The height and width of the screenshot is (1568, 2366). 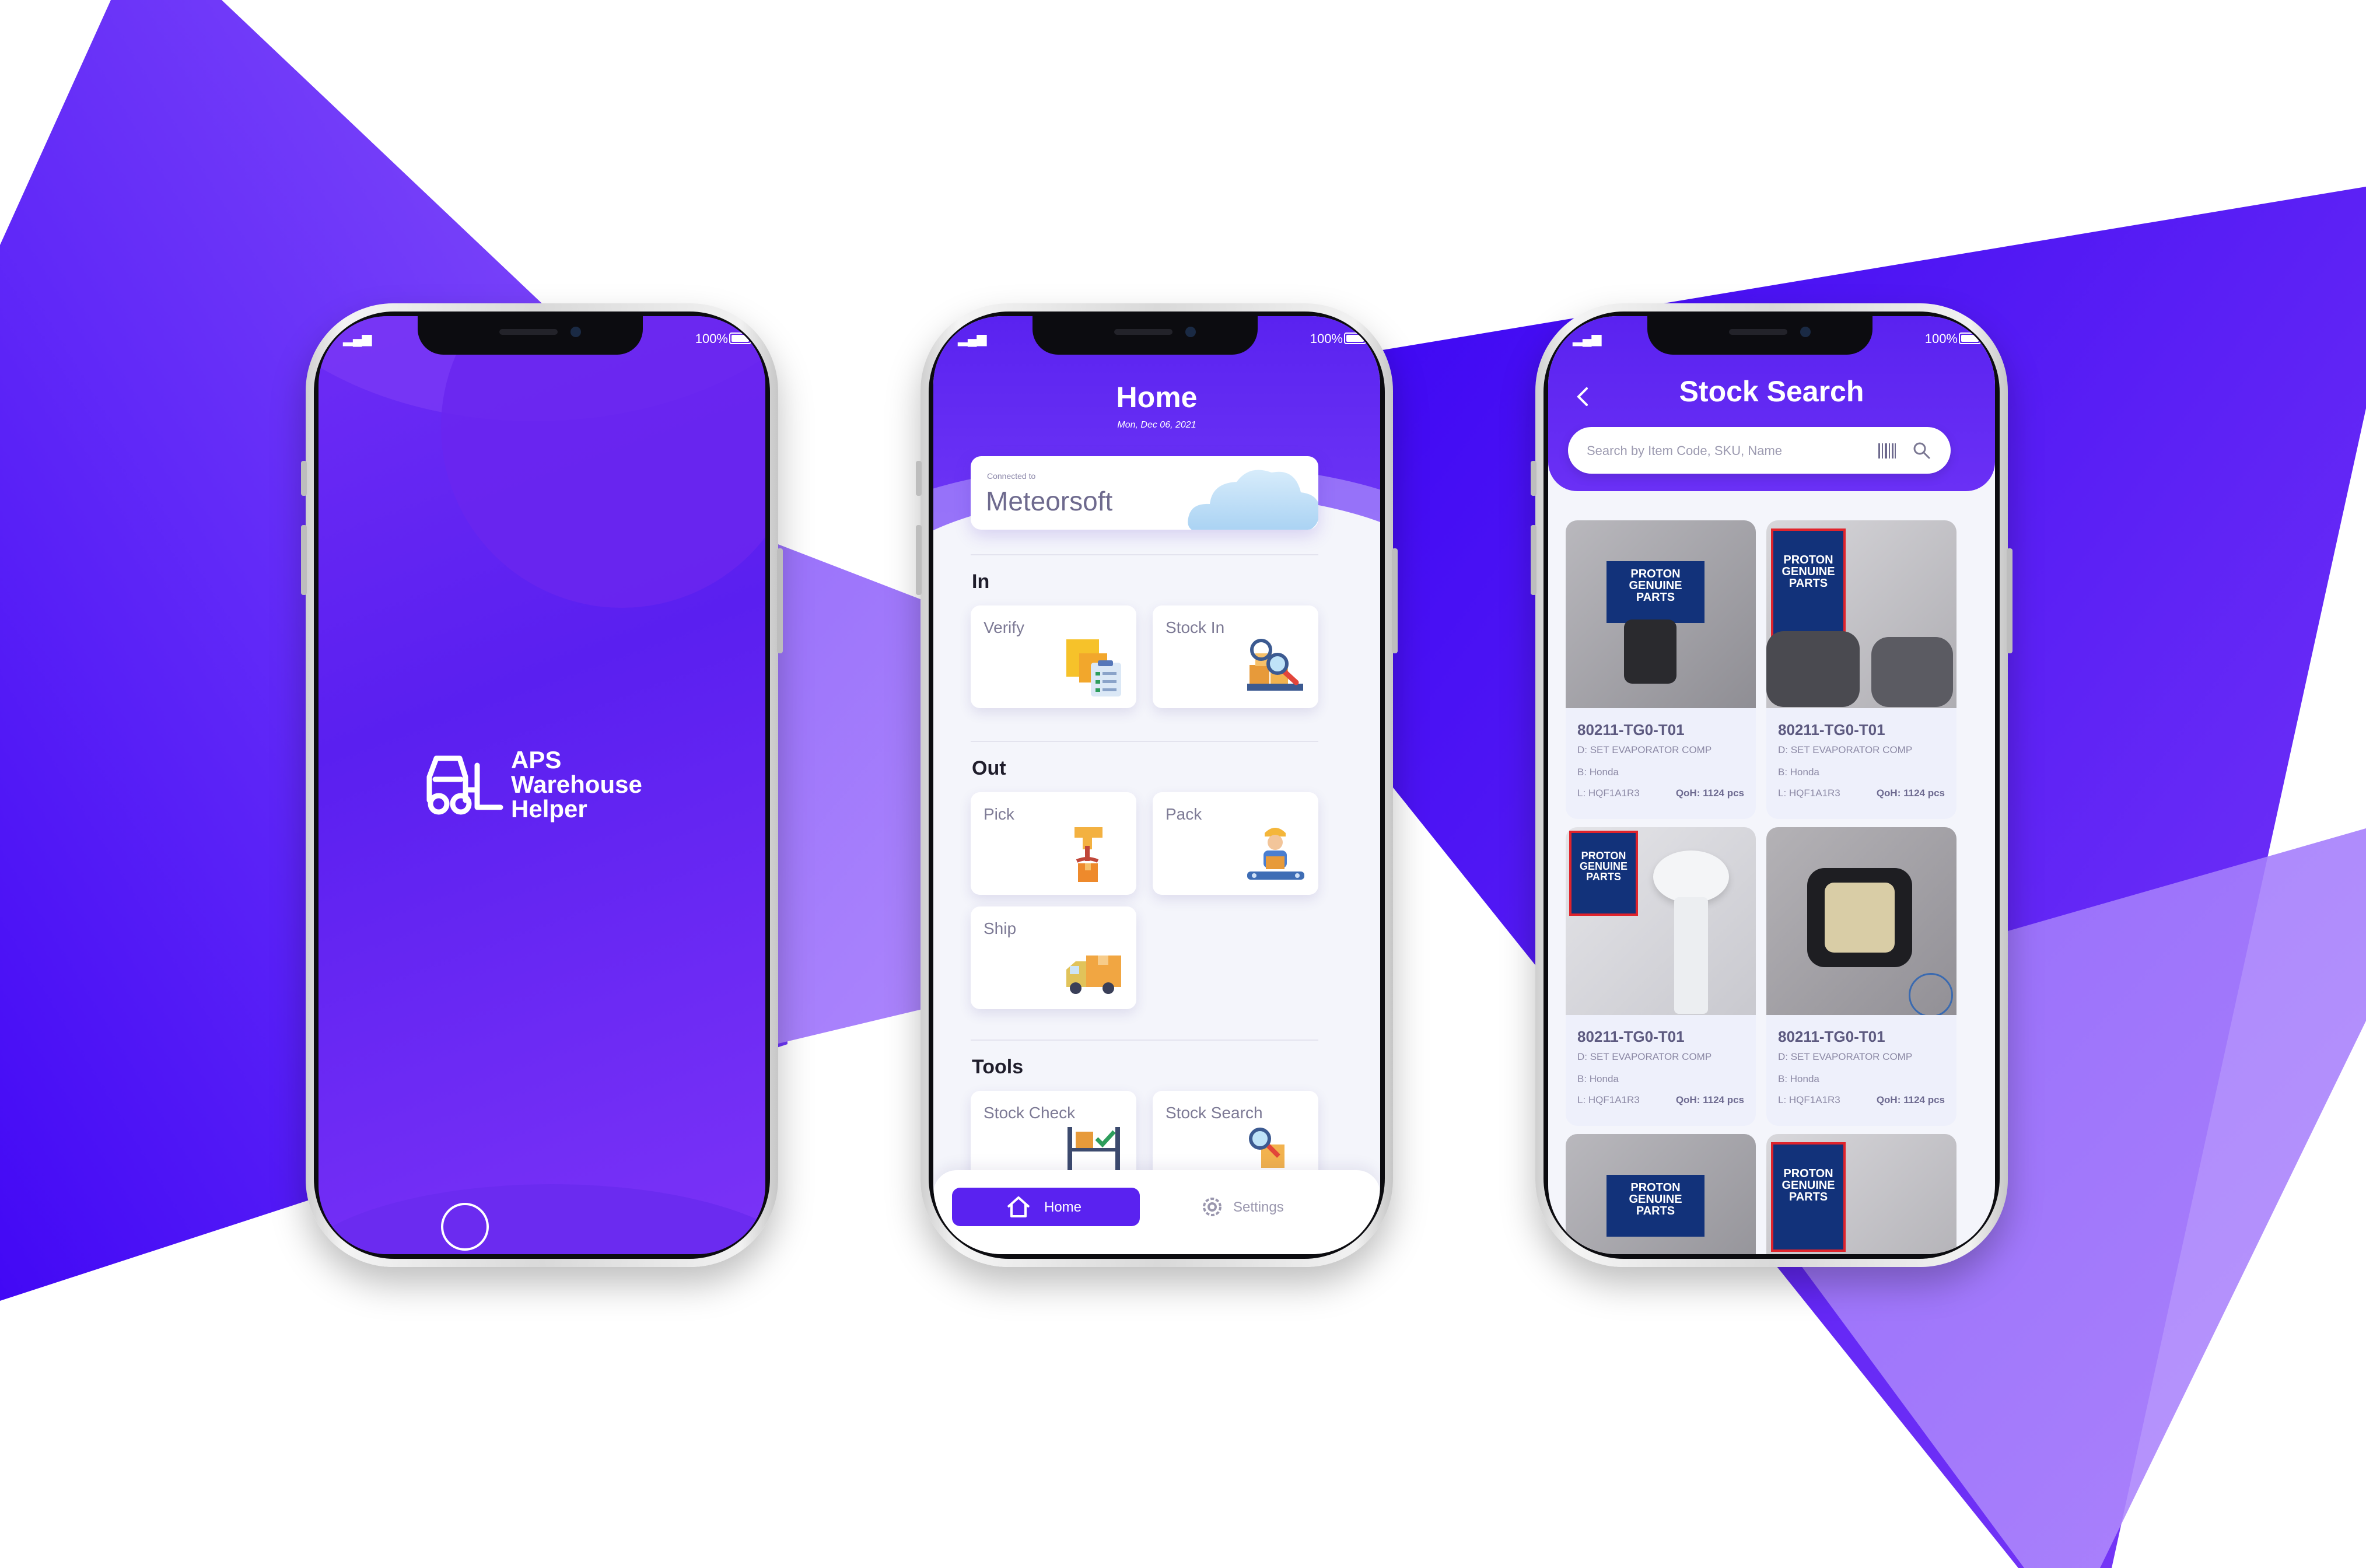 I want to click on tile-ship: Ship, so click(x=1053, y=958).